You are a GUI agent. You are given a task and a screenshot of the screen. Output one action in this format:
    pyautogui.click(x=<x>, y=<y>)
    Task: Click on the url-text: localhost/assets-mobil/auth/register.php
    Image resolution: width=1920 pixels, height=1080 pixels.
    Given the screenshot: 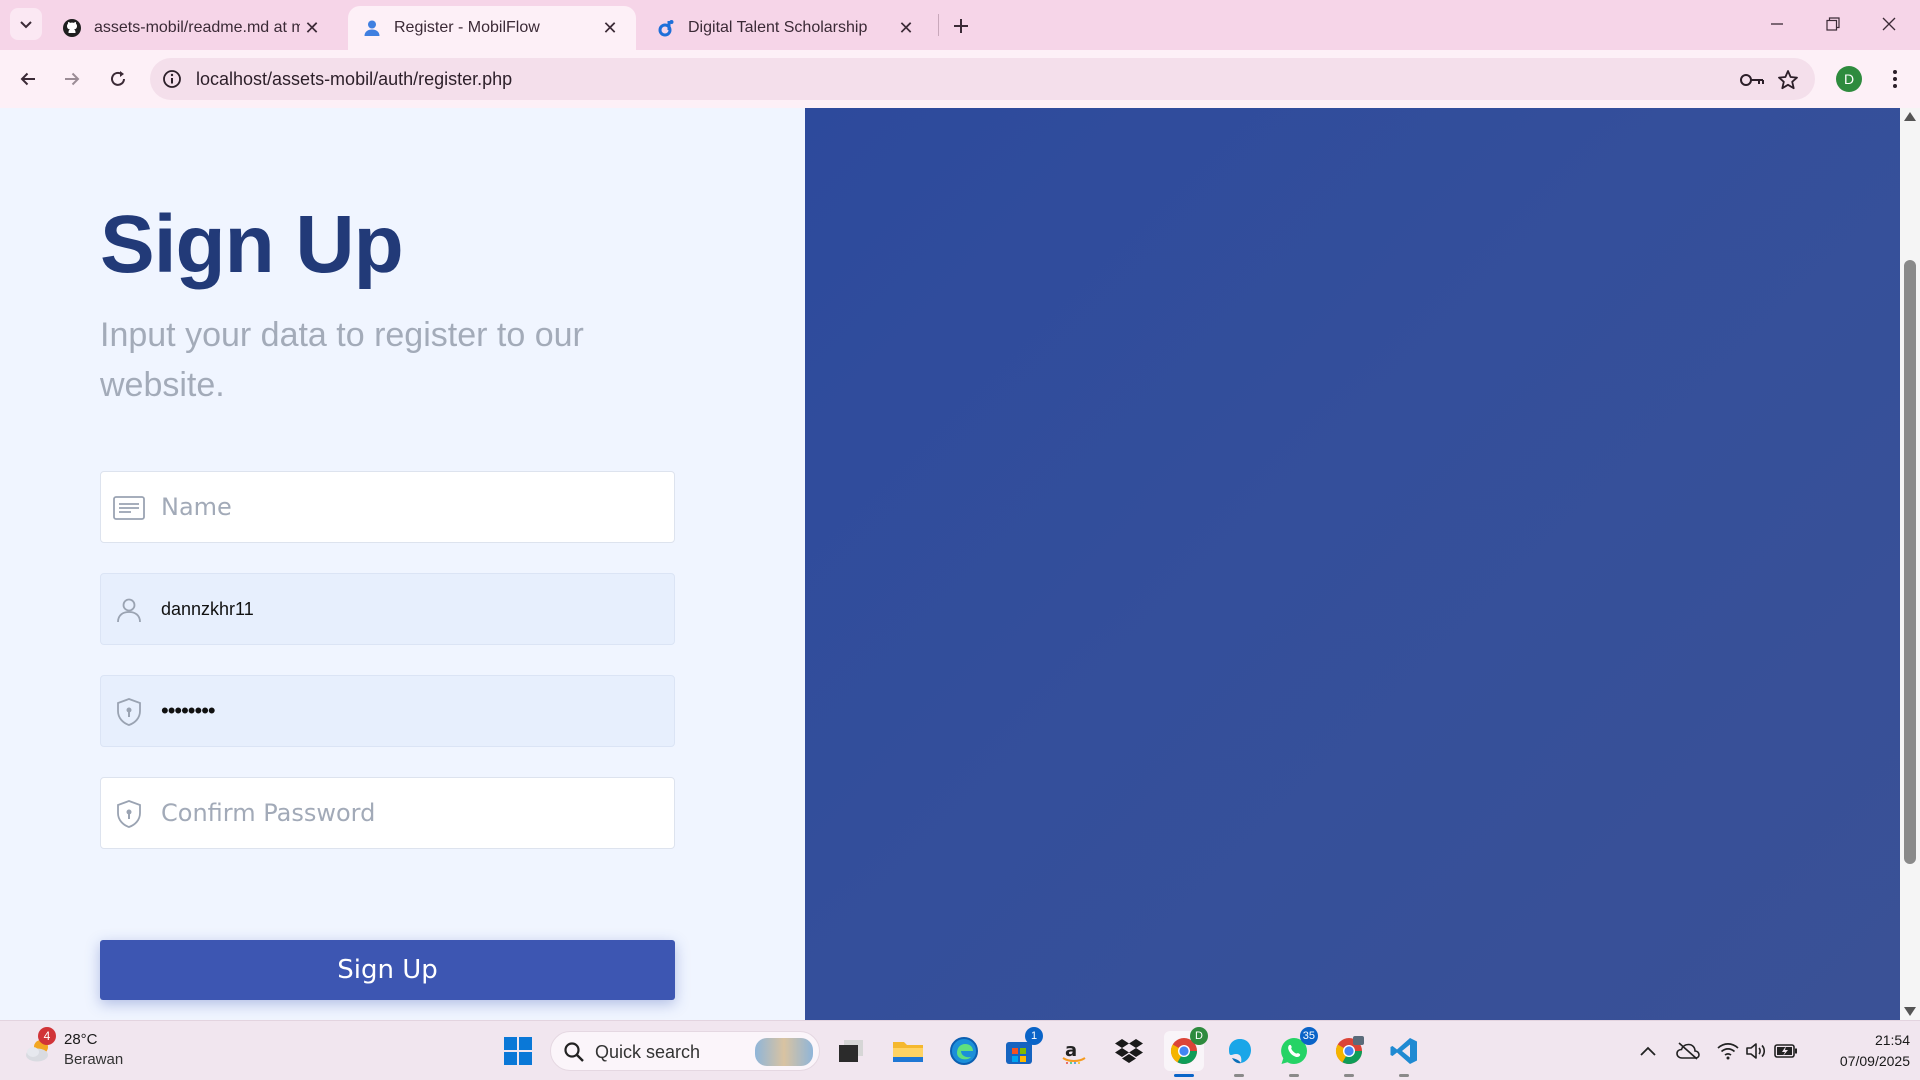 What is the action you would take?
    pyautogui.click(x=354, y=79)
    